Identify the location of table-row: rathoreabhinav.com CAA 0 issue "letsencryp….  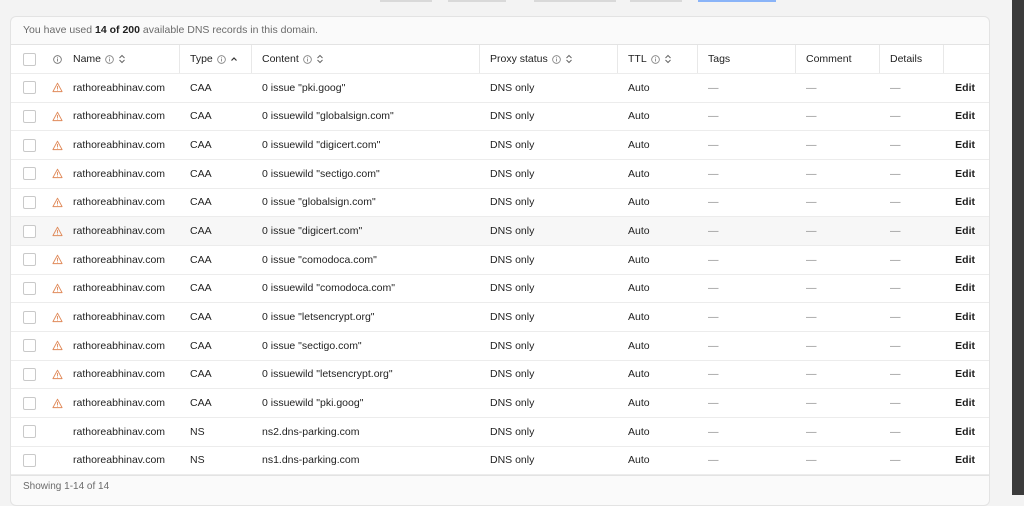
(500, 317).